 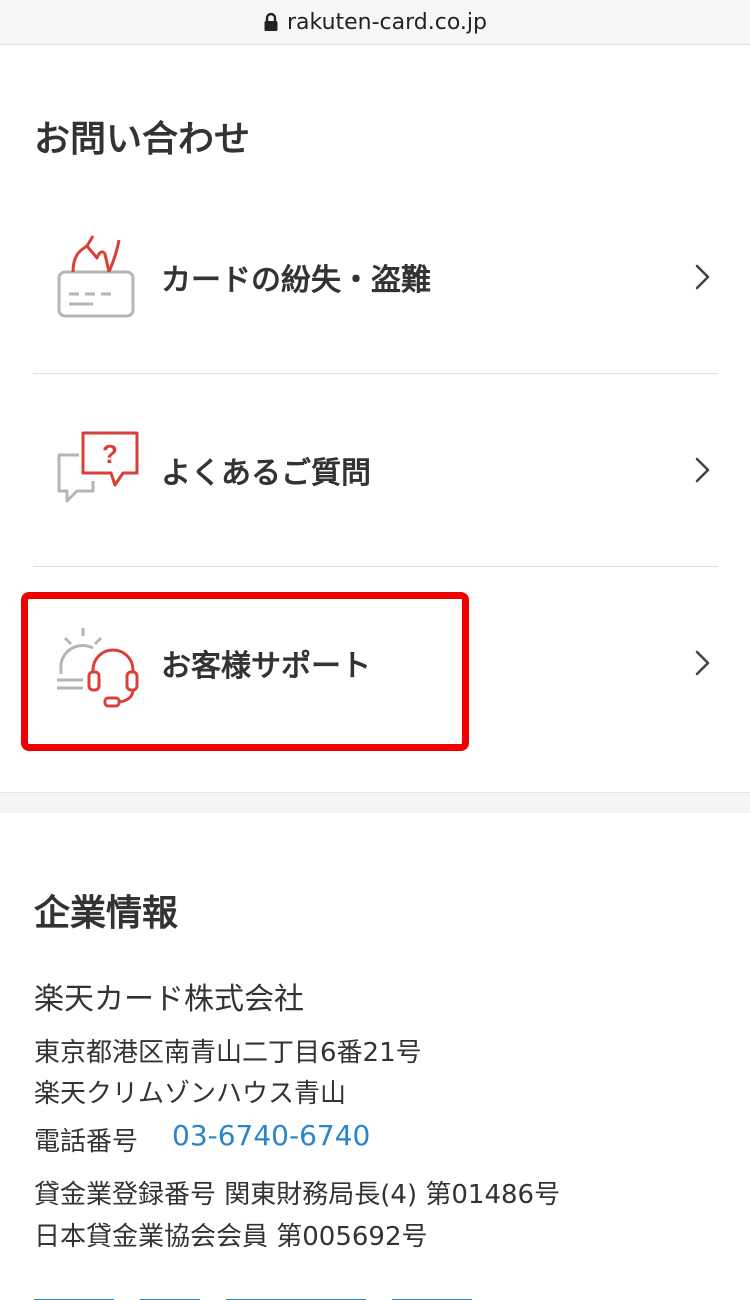 I want to click on customer-support-headset-icon, so click(x=98, y=663).